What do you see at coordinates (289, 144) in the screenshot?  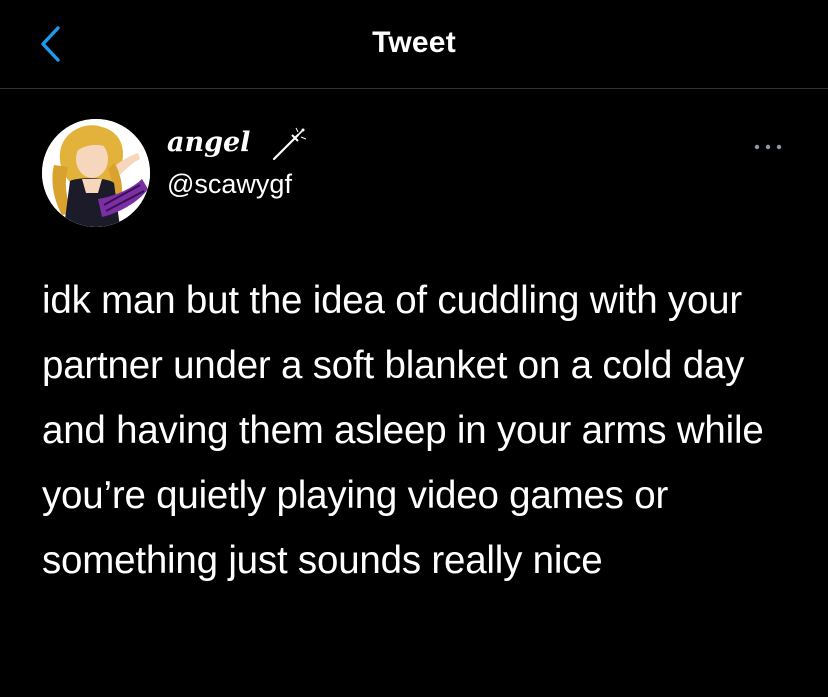 I see `dagger-icon` at bounding box center [289, 144].